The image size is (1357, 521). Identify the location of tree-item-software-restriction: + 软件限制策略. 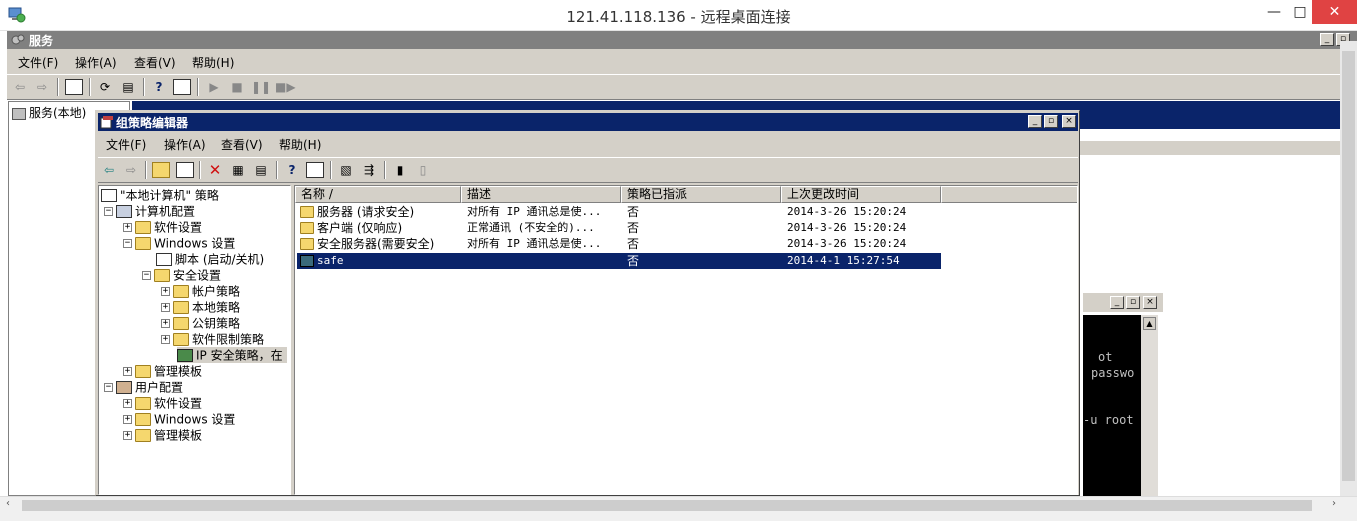
(212, 339).